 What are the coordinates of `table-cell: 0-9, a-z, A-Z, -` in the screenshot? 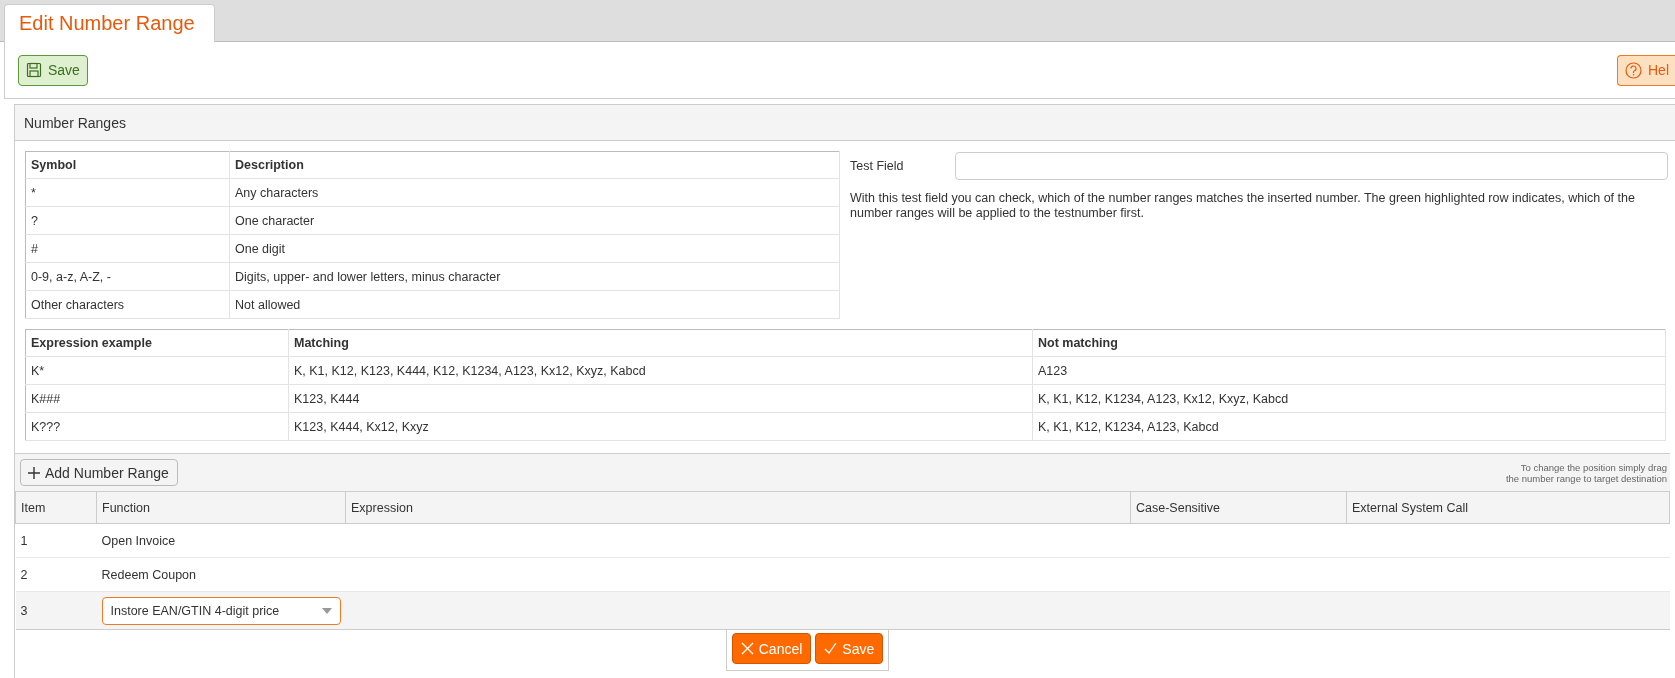 It's located at (127, 276).